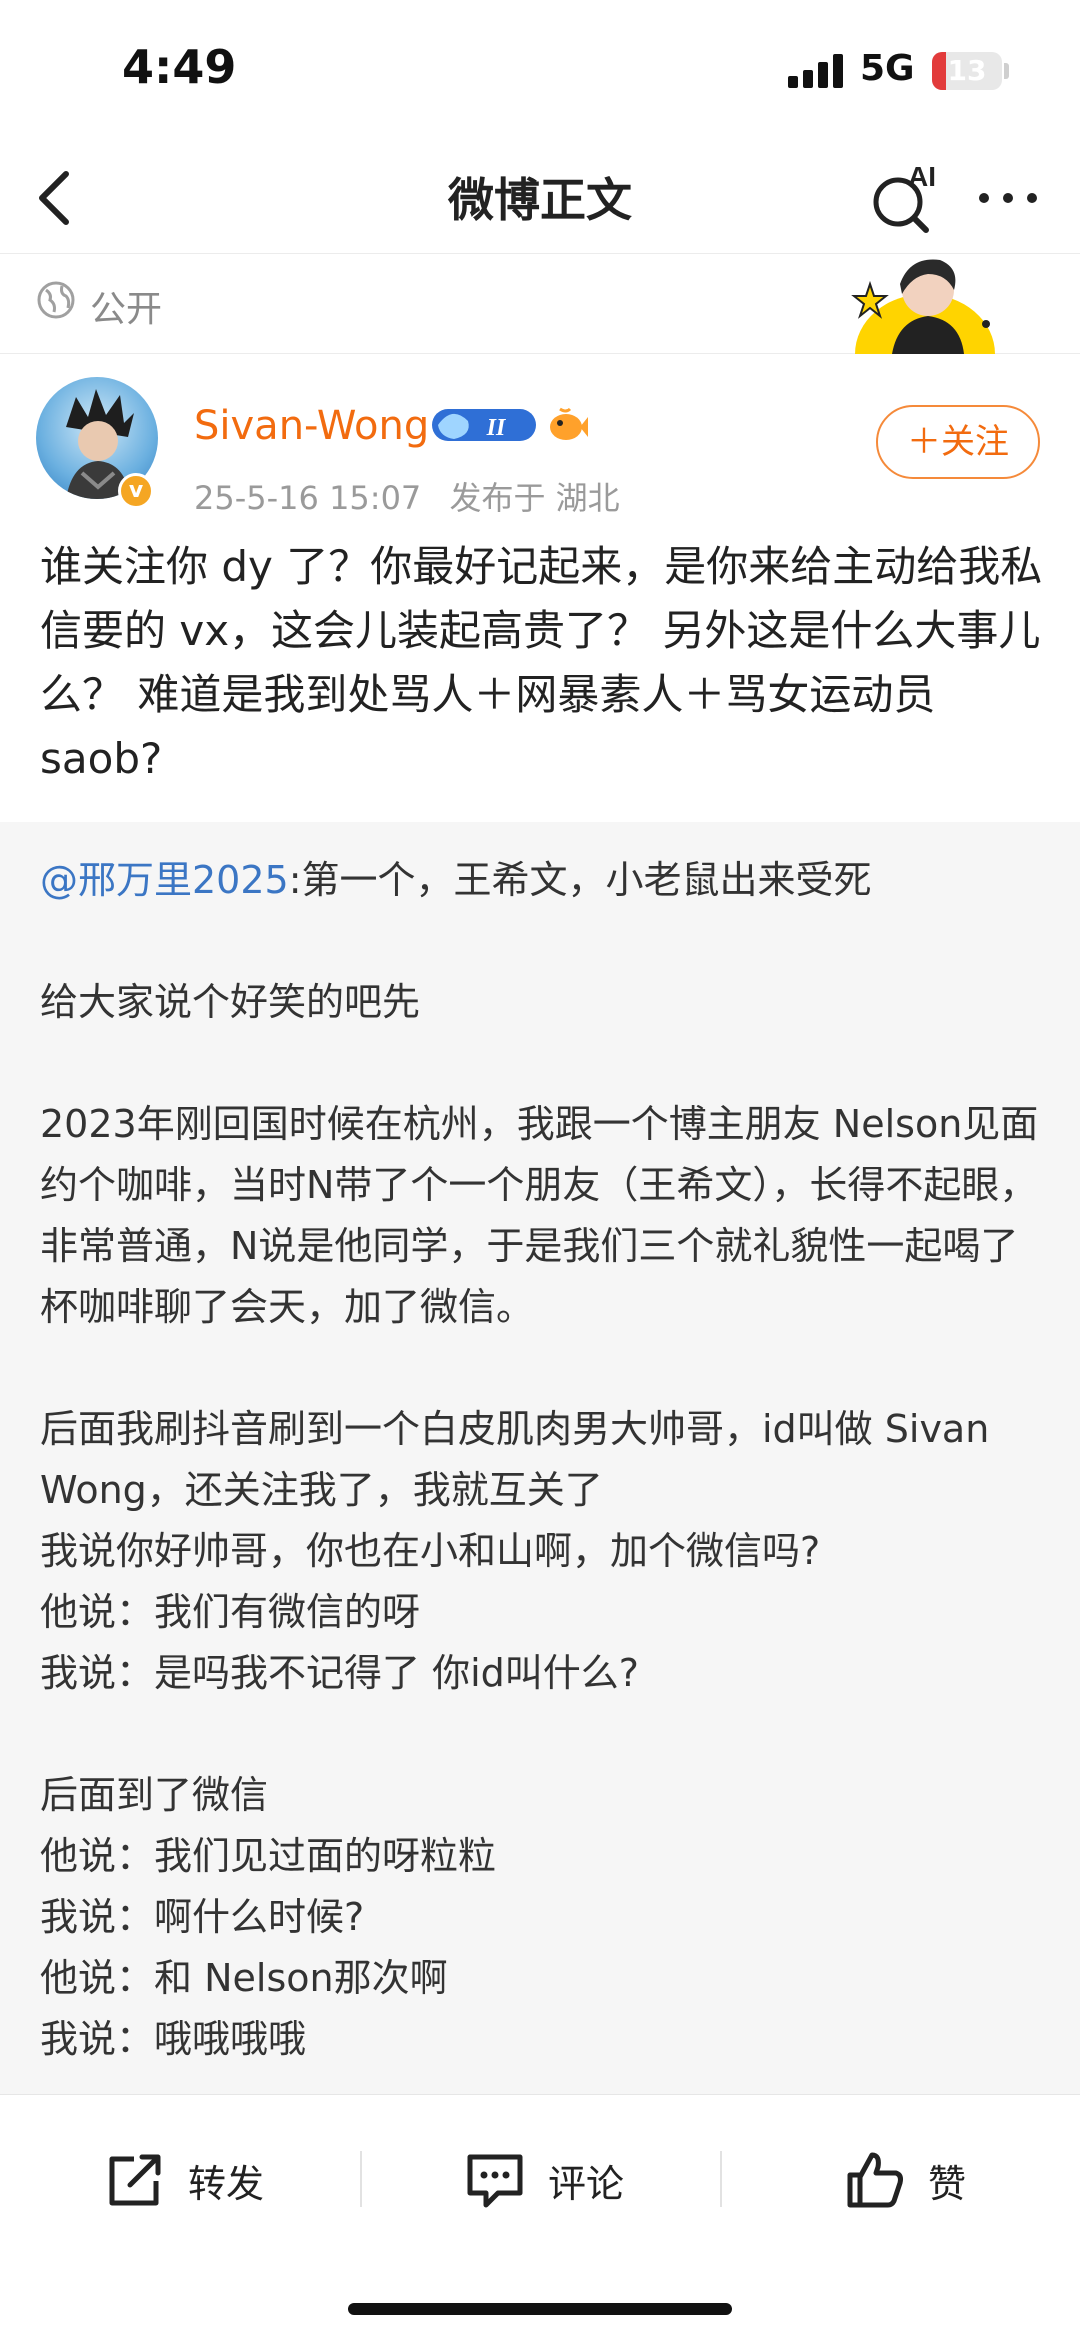 This screenshot has width=1080, height=2338. What do you see at coordinates (268, 1856) in the screenshot?
I see `repost-line: 他说：我们见过面的呀粒粒` at bounding box center [268, 1856].